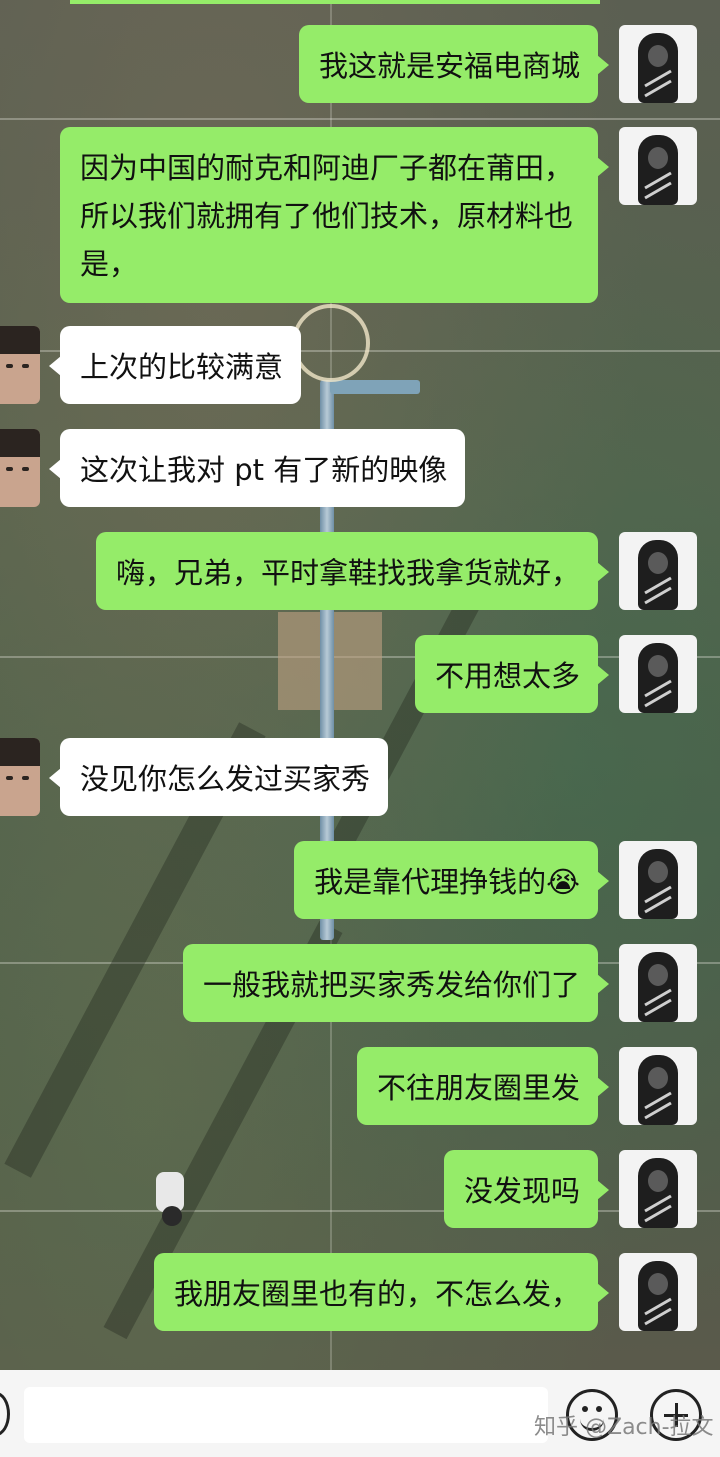 This screenshot has width=720, height=1457. Describe the element at coordinates (512, 674) in the screenshot. I see `message-bubble-outgoing: 不用想太多` at that location.